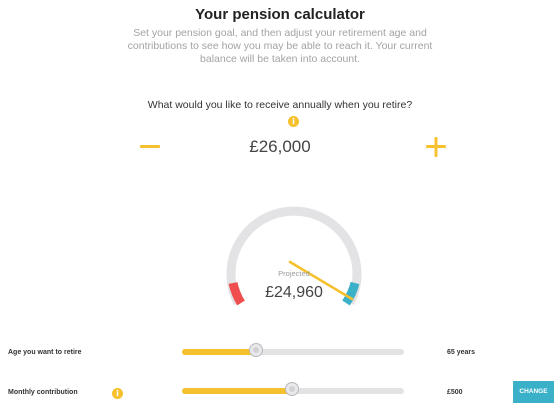  I want to click on contribution-value: £500, so click(455, 392).